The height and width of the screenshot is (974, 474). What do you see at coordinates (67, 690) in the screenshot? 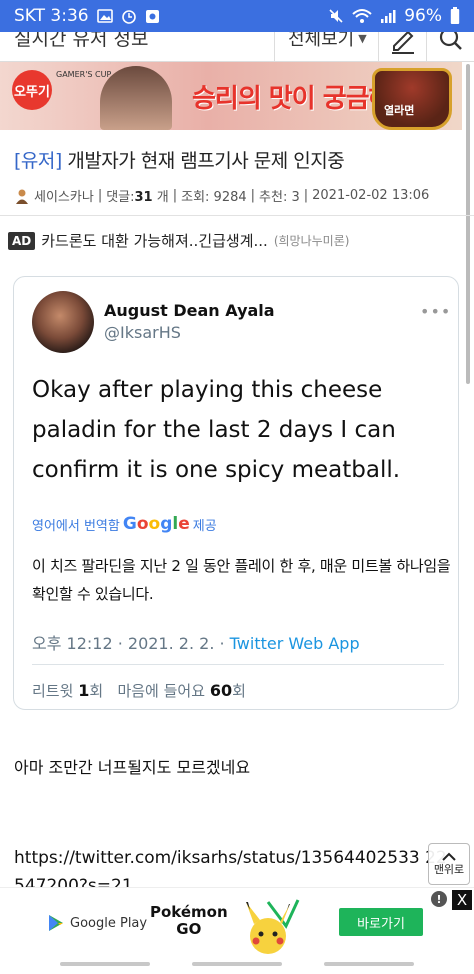
I see `retweet-stat: 리트윗 1회` at bounding box center [67, 690].